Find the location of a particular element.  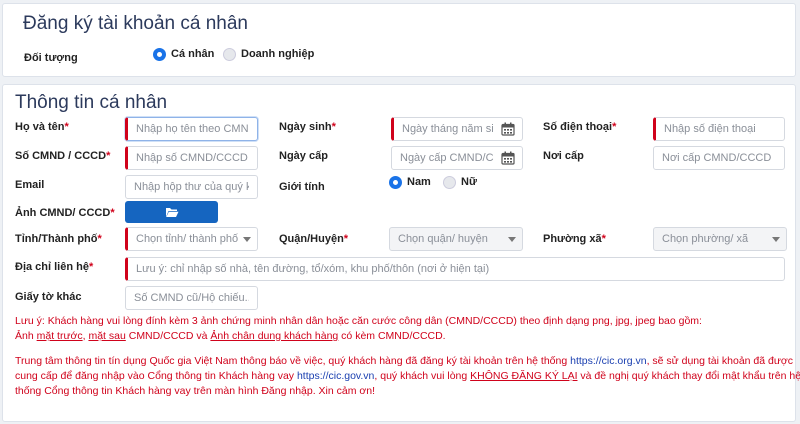

cic-gov-link: https://cic.gov.vn is located at coordinates (335, 376).